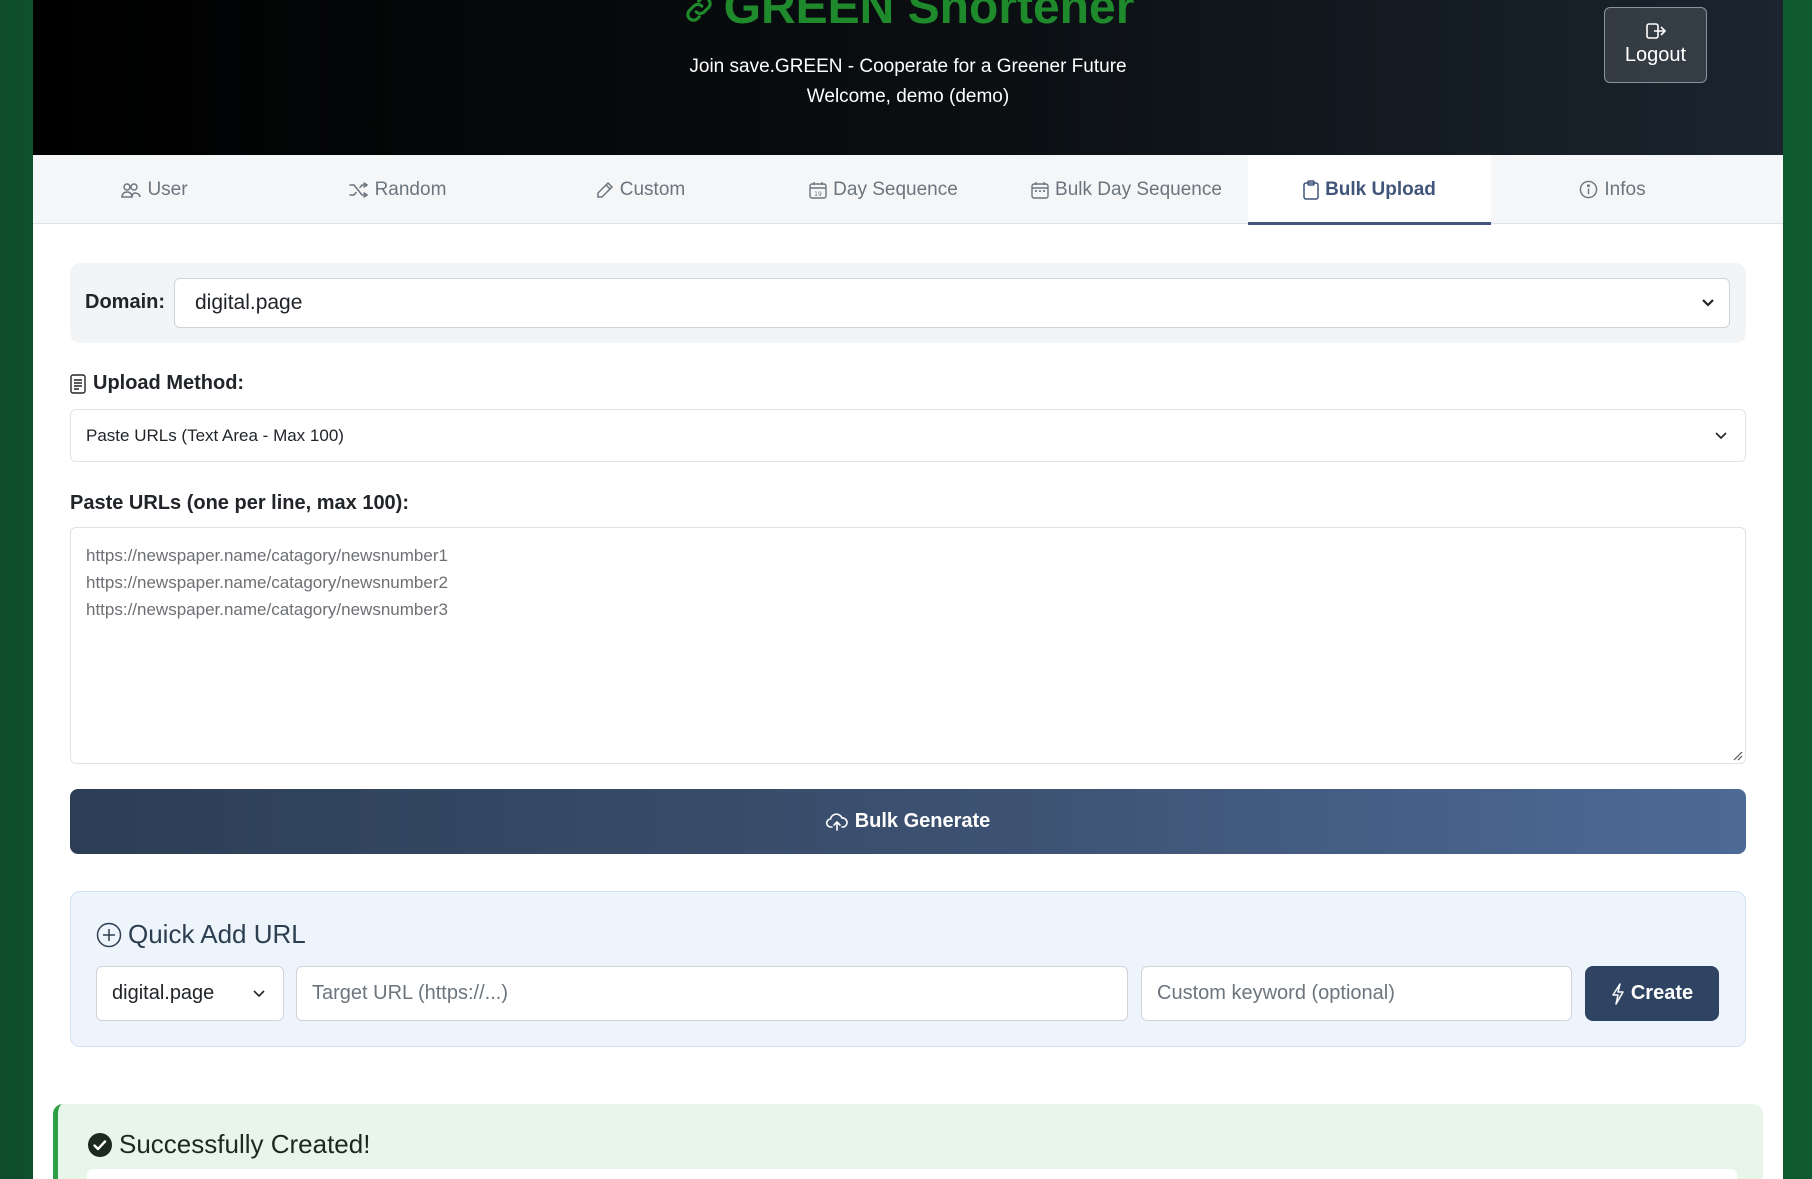  I want to click on calendar-week-icon, so click(1040, 190).